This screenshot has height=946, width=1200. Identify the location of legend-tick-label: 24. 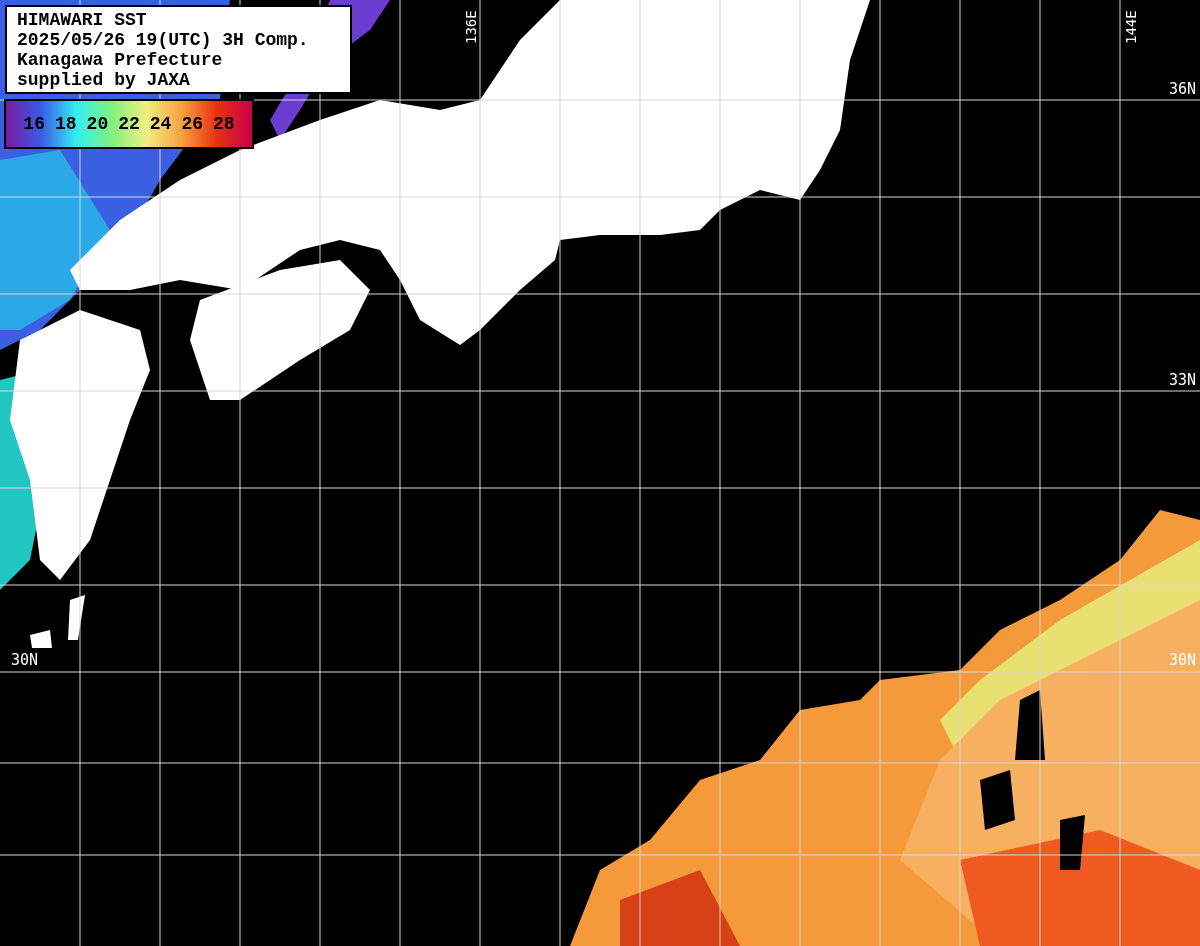
(160, 124).